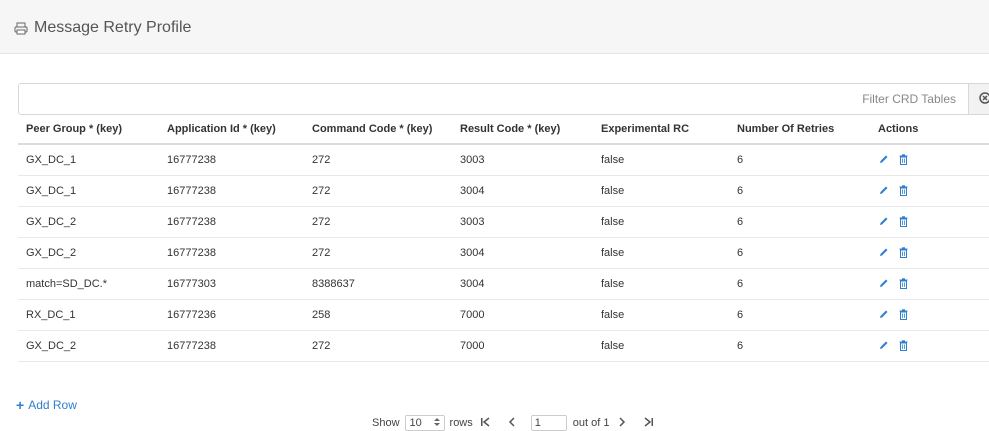 The width and height of the screenshot is (989, 431). I want to click on next-page-icon, so click(622, 423).